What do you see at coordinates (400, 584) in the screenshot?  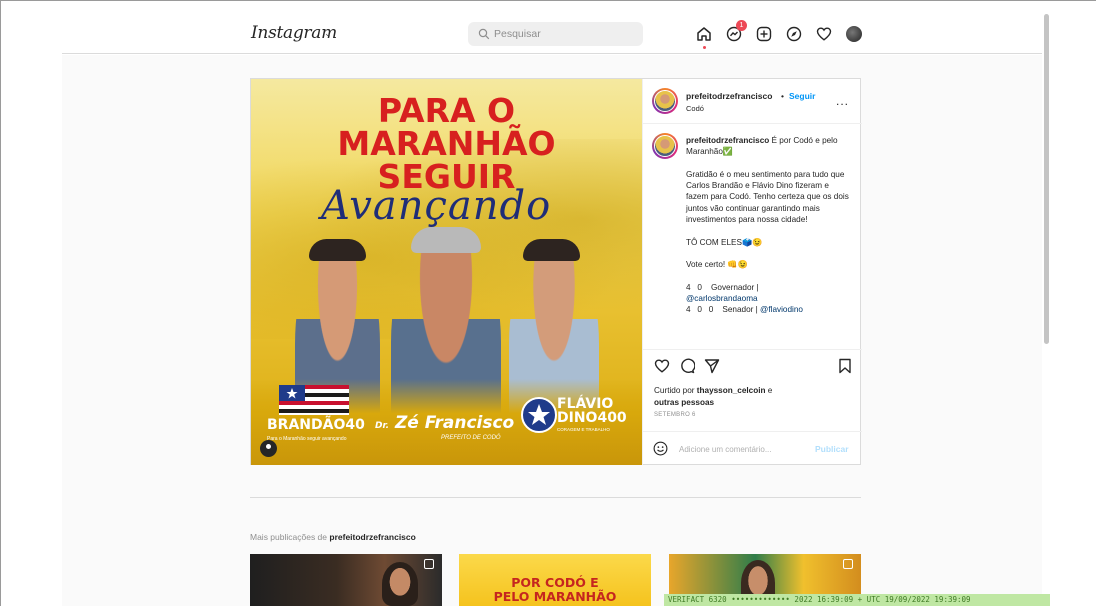 I see `person-photo` at bounding box center [400, 584].